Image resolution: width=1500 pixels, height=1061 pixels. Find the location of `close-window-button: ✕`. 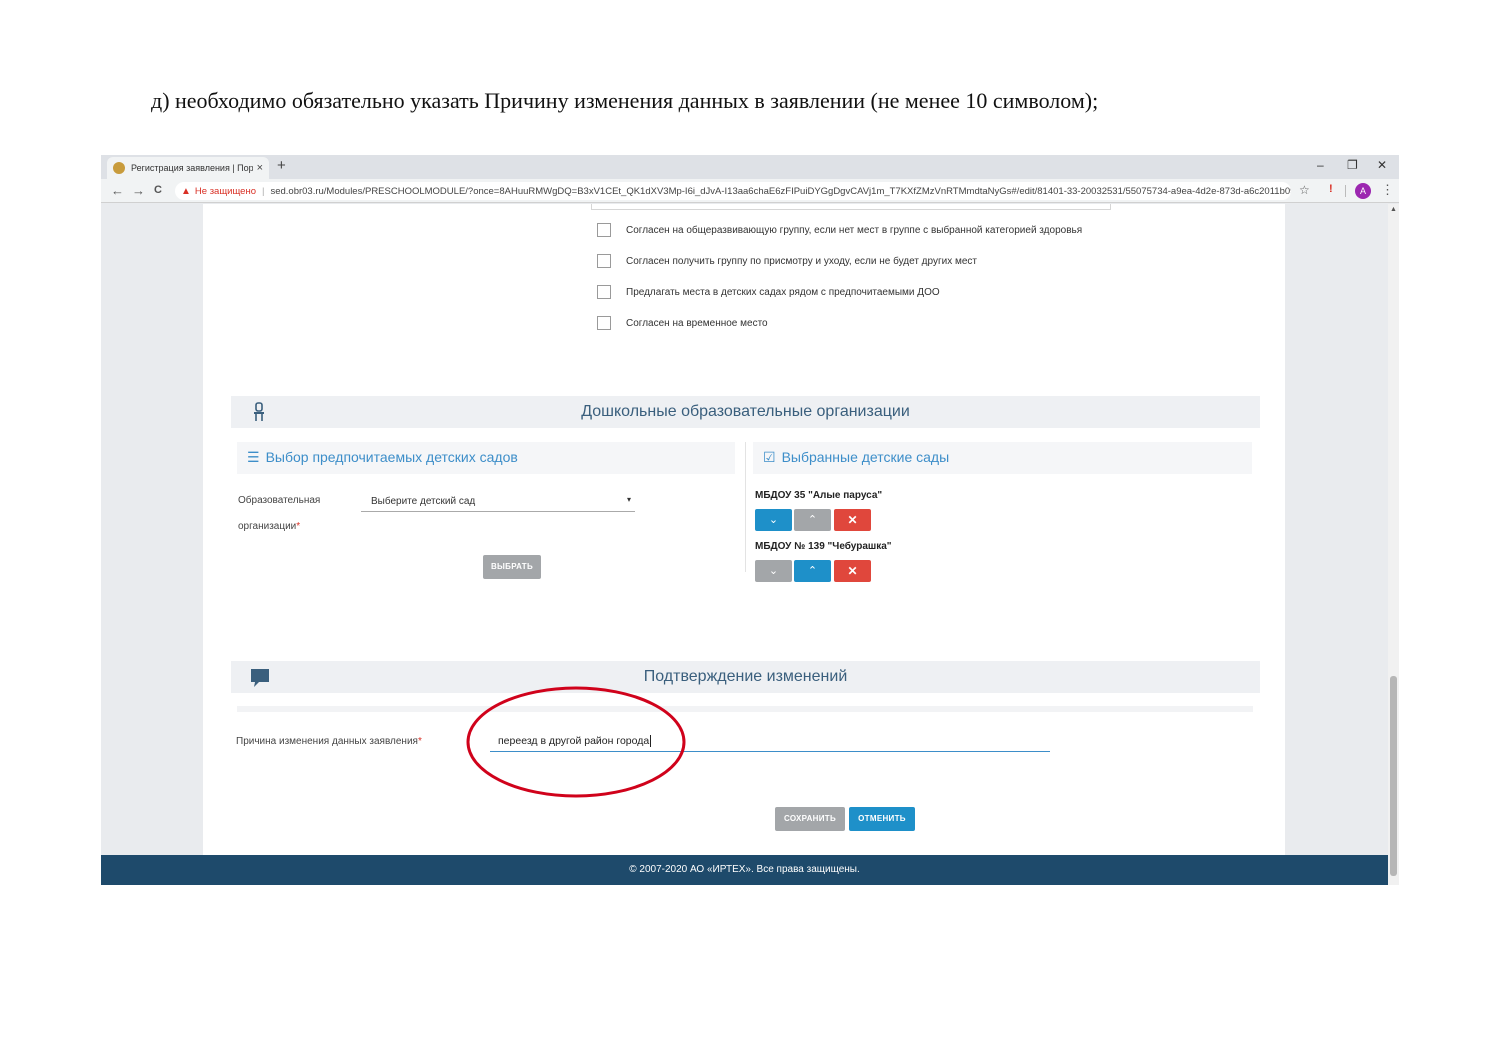

close-window-button: ✕ is located at coordinates (1382, 165).